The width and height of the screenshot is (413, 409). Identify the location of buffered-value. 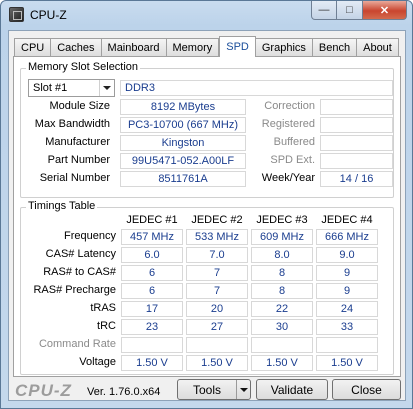
(356, 143).